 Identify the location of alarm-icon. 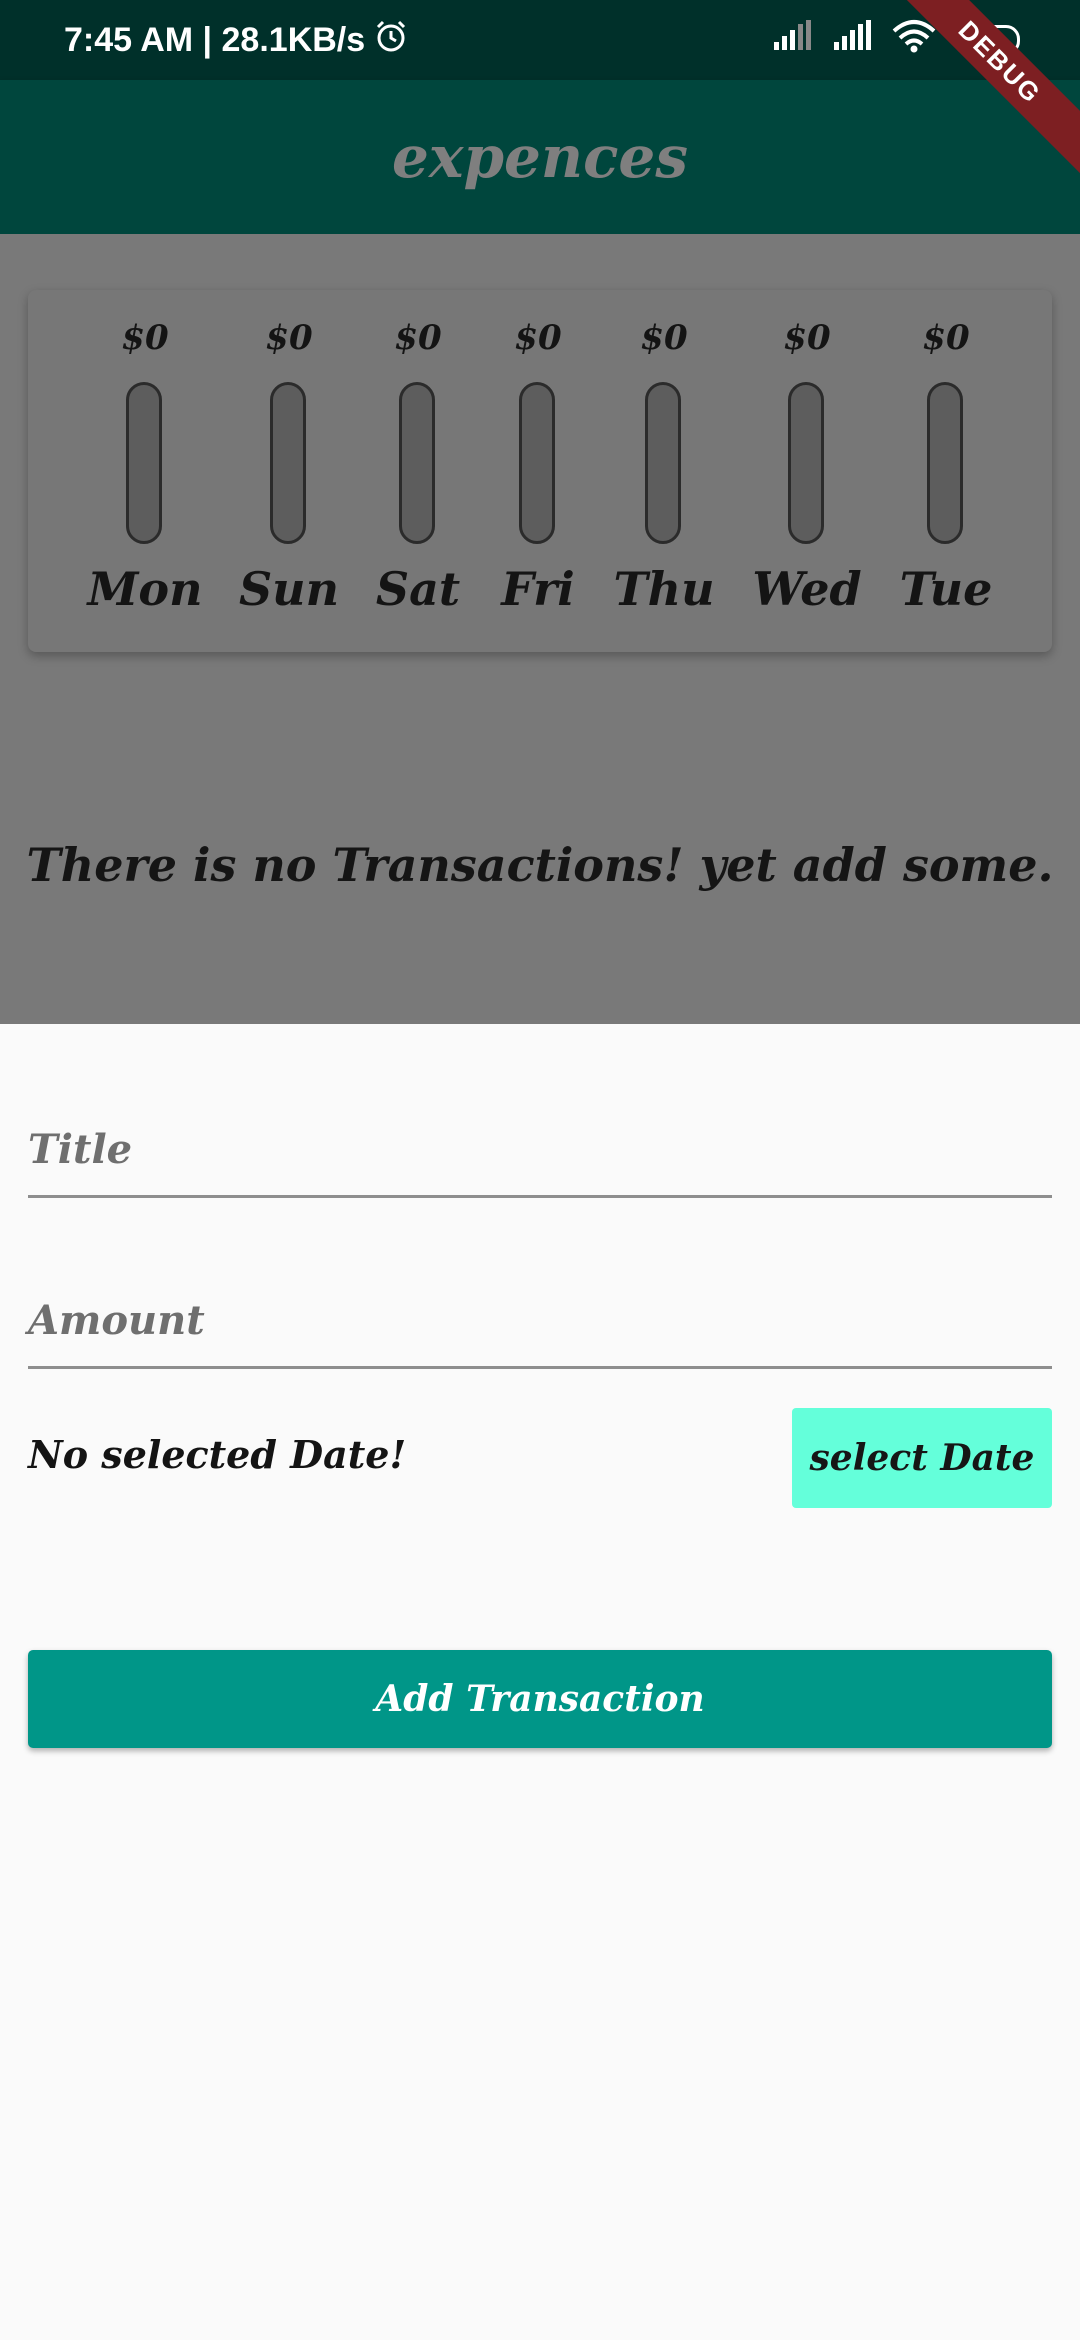
(391, 40).